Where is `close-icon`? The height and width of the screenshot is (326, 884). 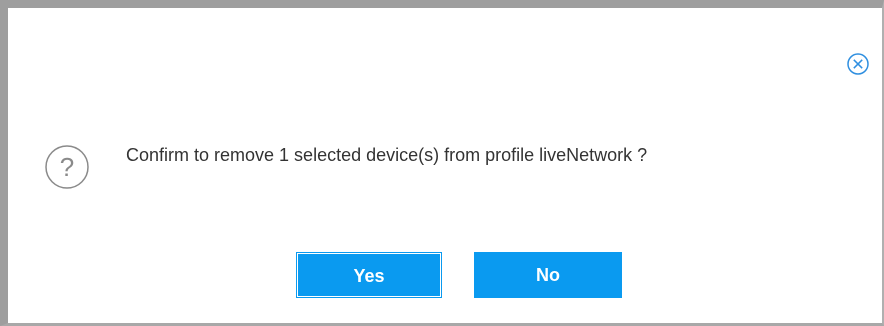 close-icon is located at coordinates (858, 64).